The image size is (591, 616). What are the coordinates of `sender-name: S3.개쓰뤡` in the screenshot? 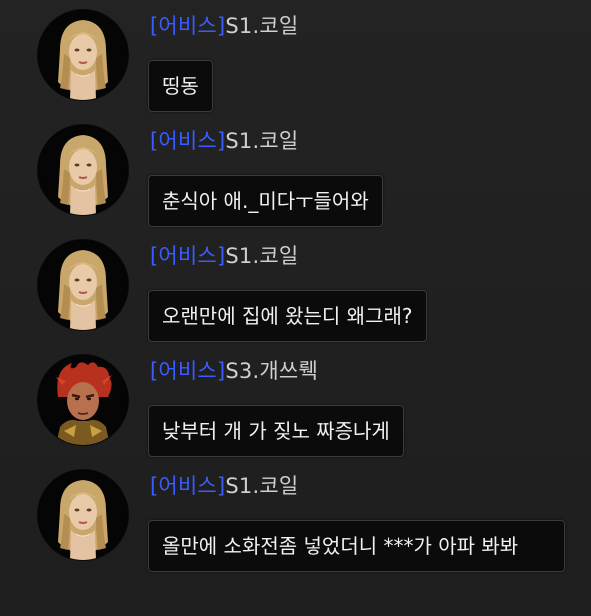 It's located at (271, 371).